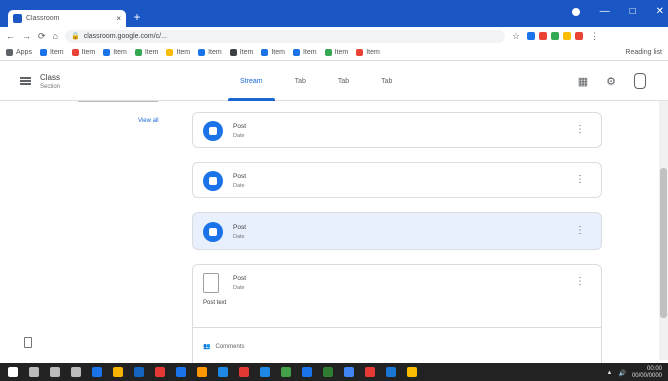 This screenshot has width=668, height=381. I want to click on bookmark-item: Apps, so click(19, 52).